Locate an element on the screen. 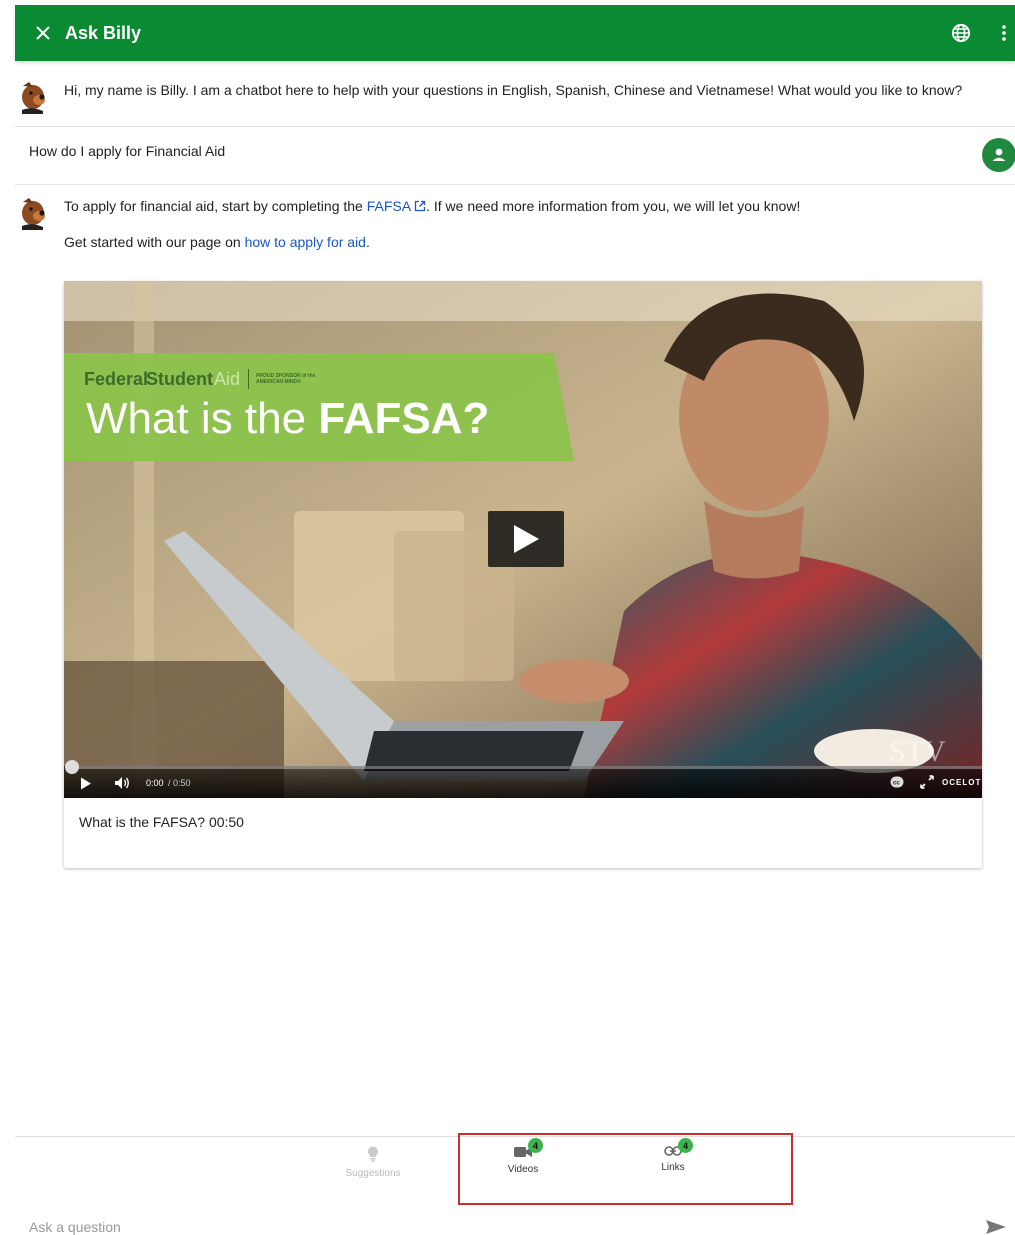 The image size is (1015, 1235). tab-videos: 4 Videos is located at coordinates (523, 1164).